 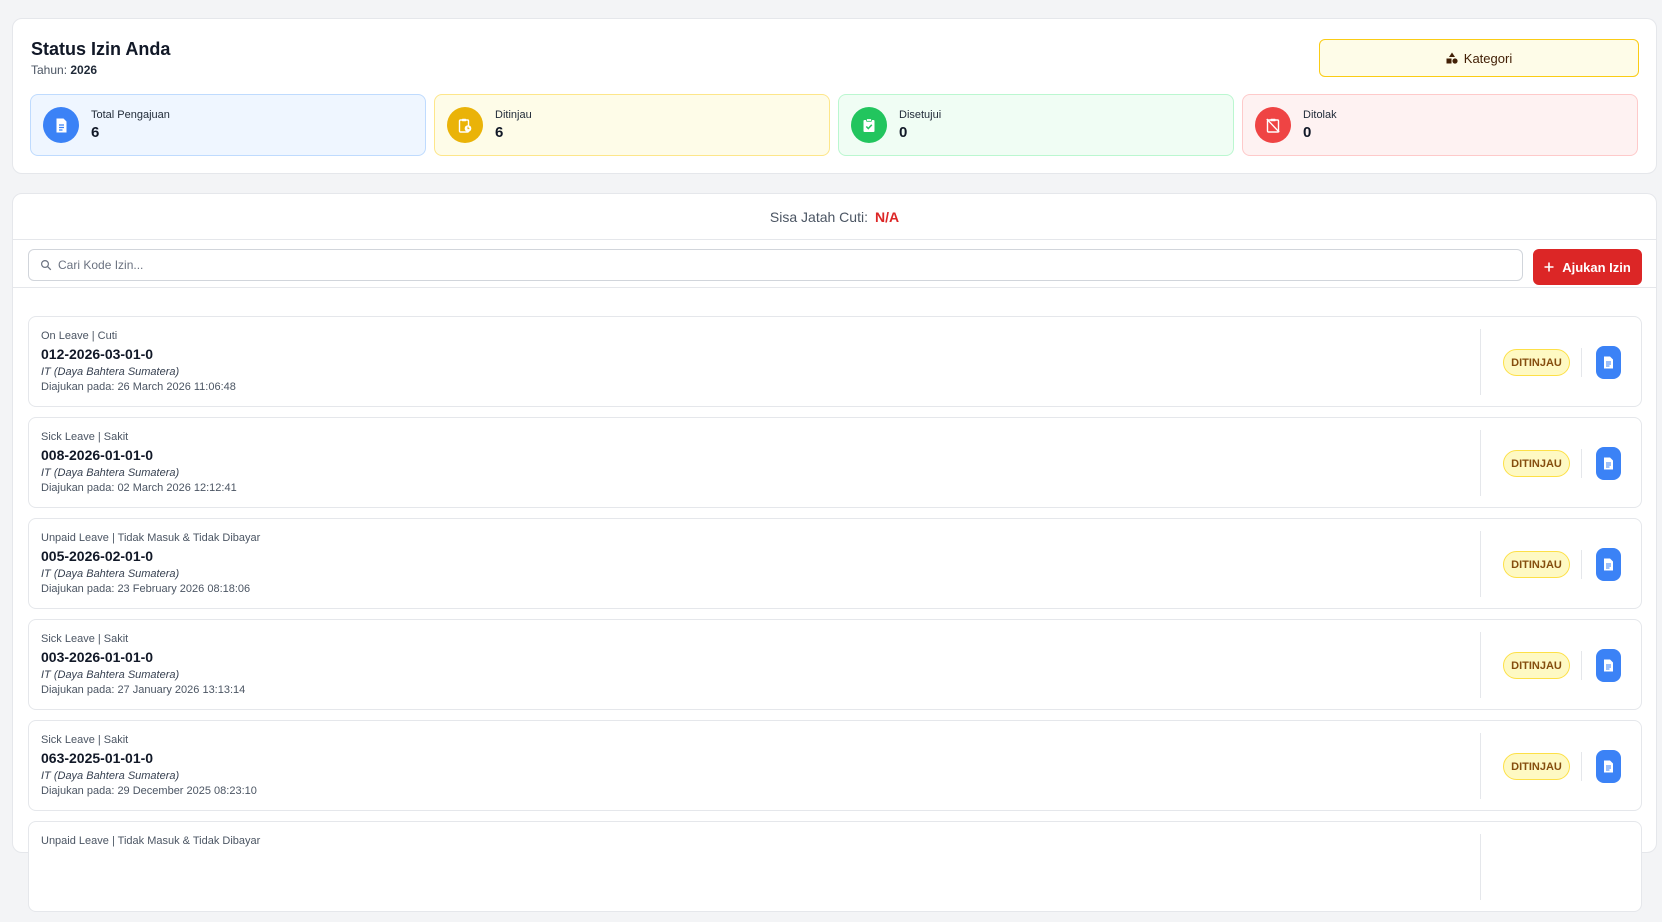 What do you see at coordinates (632, 125) in the screenshot?
I see `stat-ditinjau: Ditinjau 6` at bounding box center [632, 125].